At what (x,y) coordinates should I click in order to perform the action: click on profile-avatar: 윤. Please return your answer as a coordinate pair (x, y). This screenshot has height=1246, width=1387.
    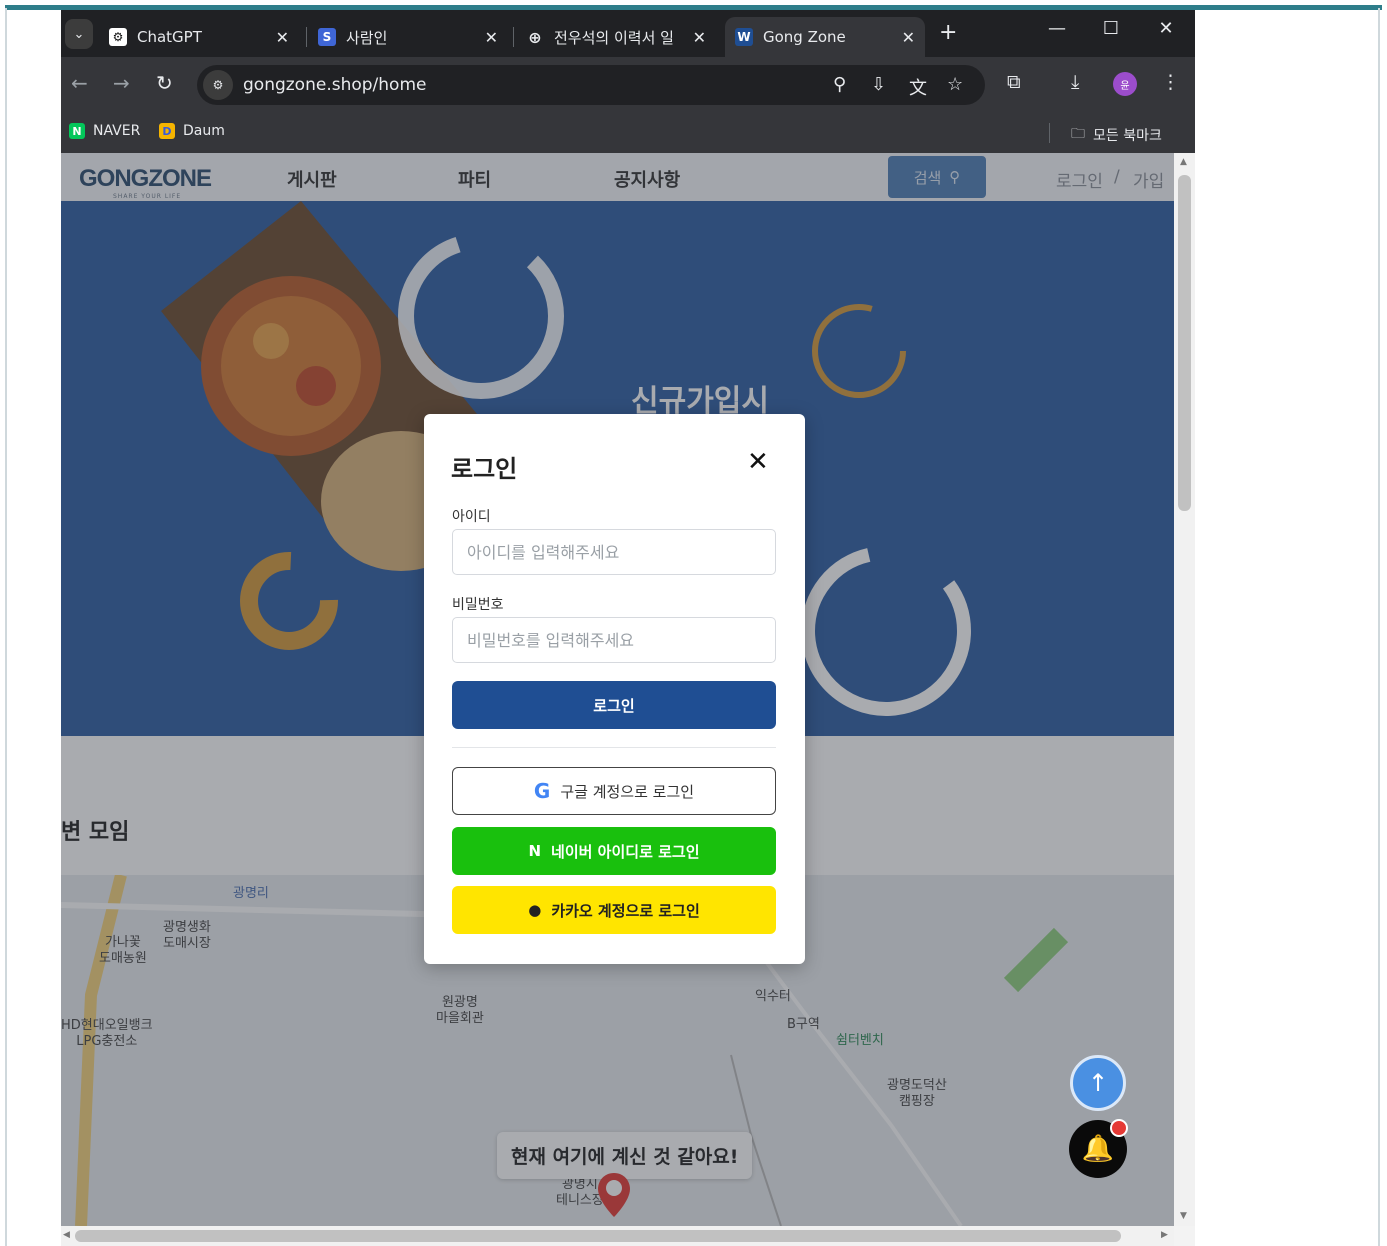
    Looking at the image, I should click on (1125, 84).